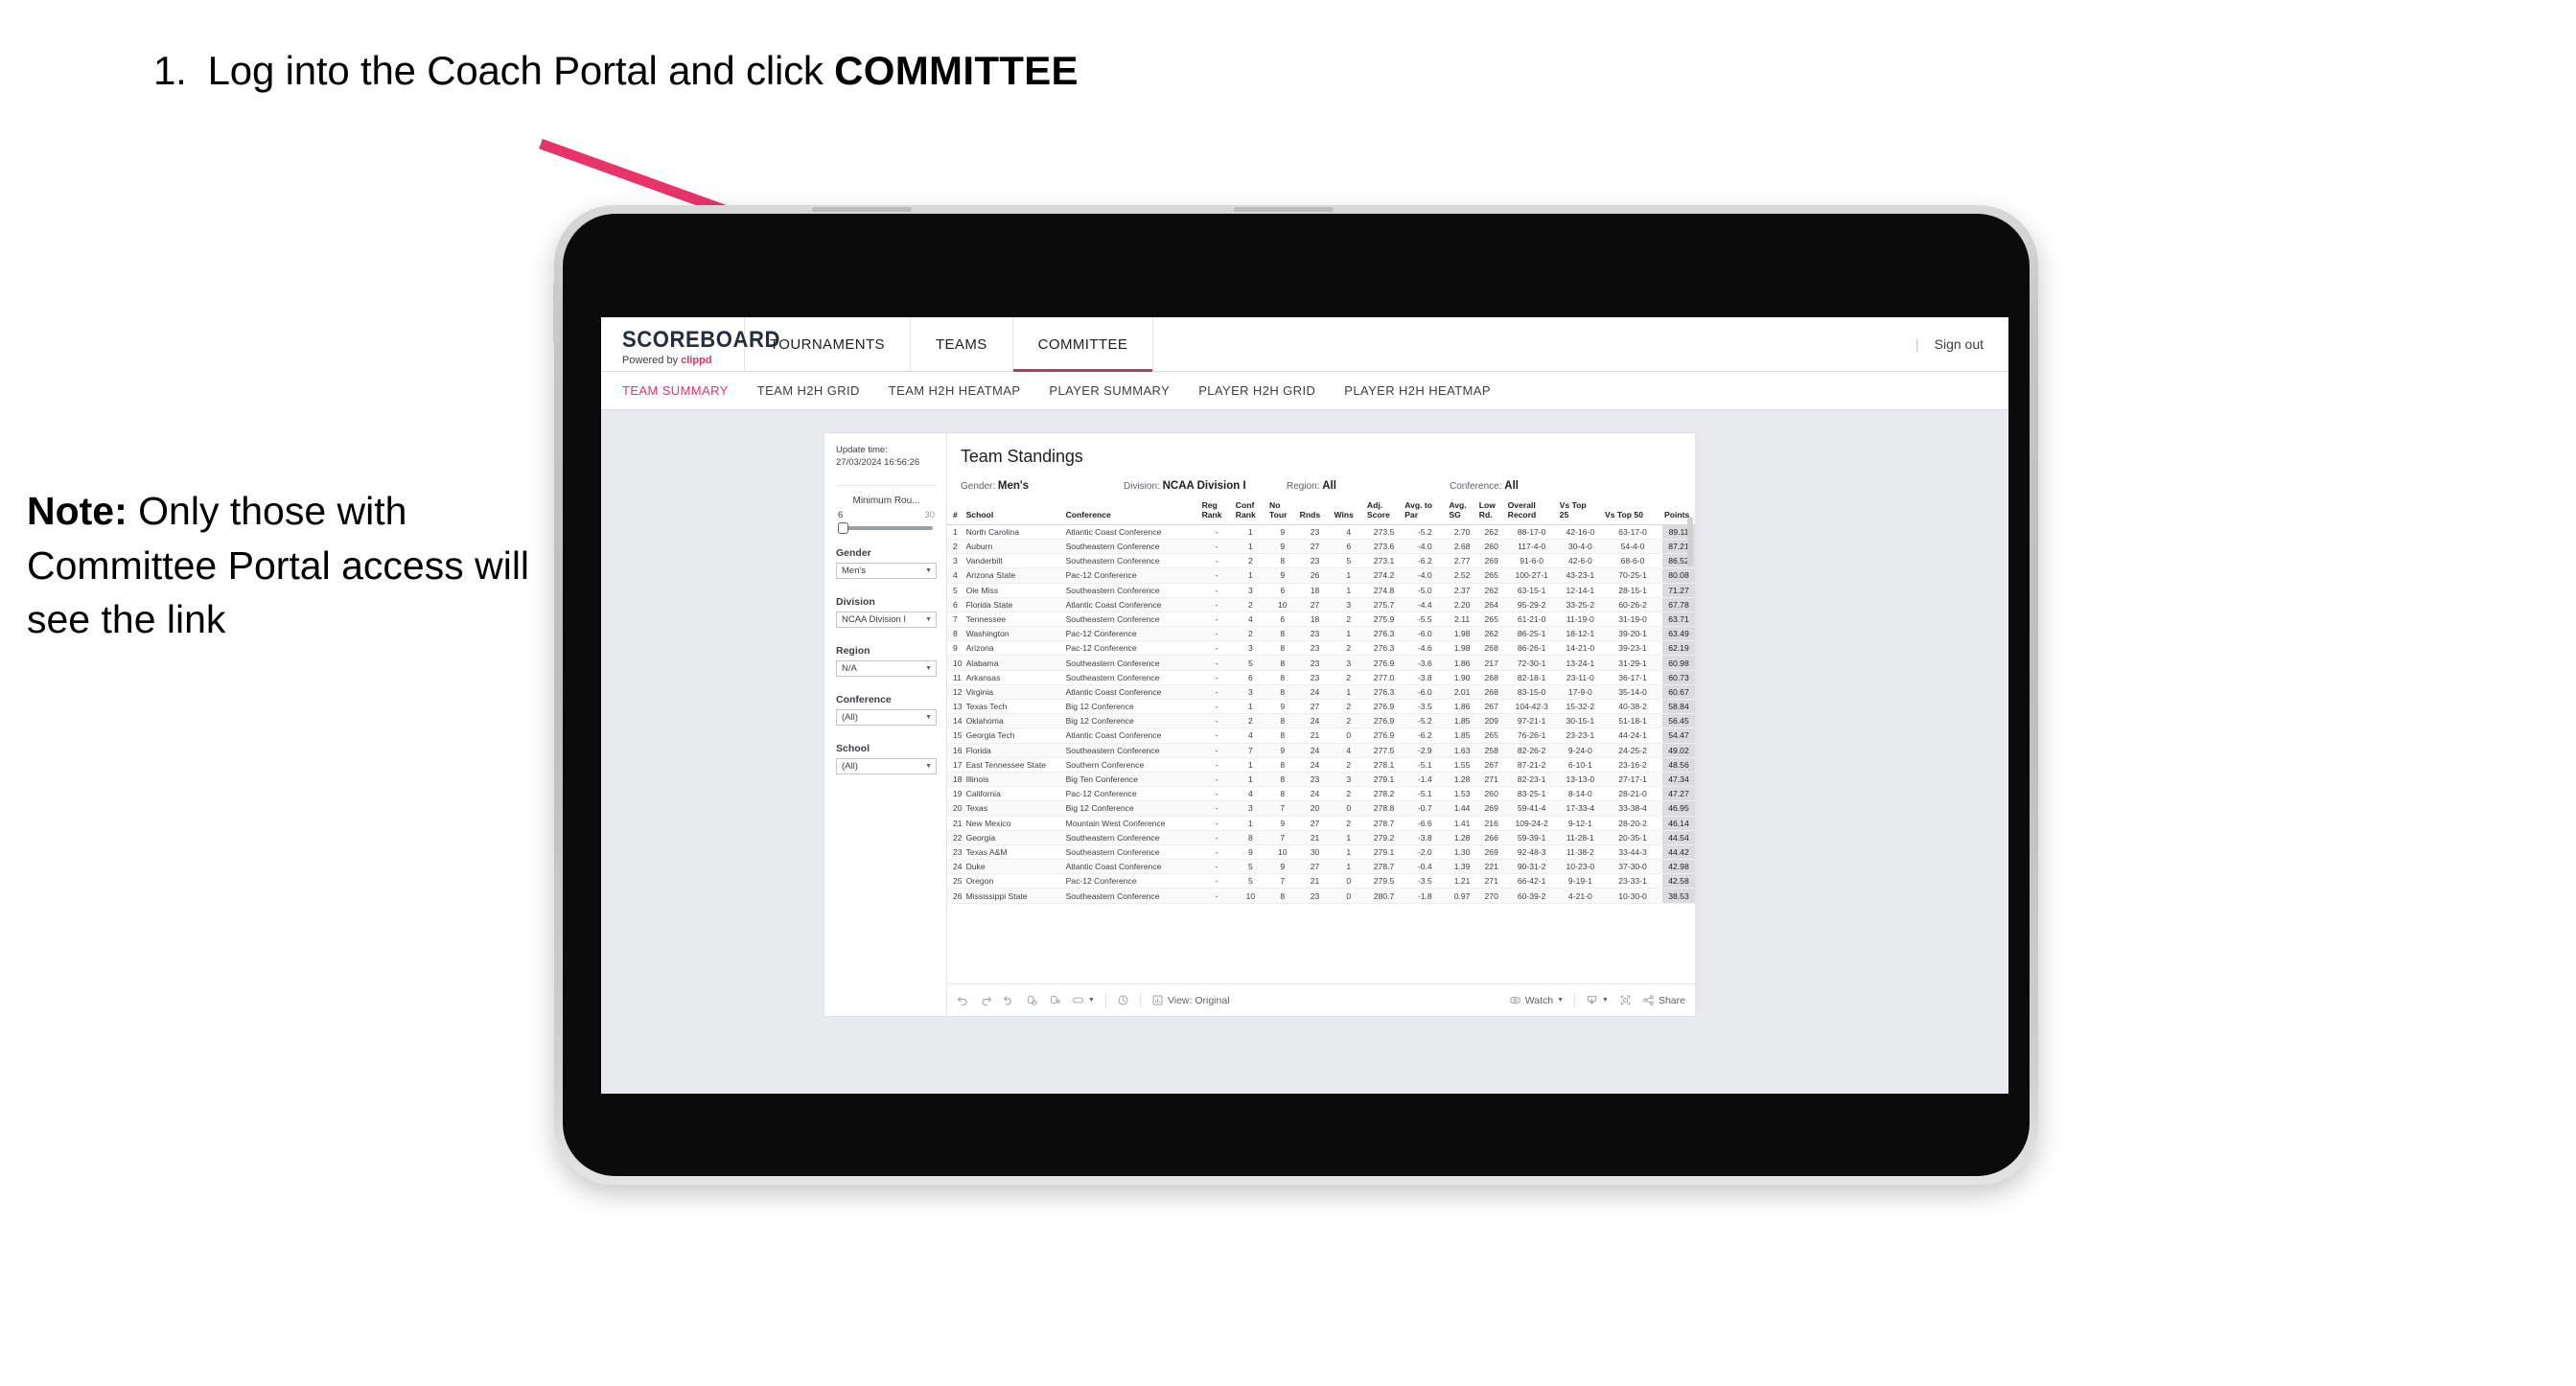 This screenshot has width=2576, height=1386. Describe the element at coordinates (1633, 513) in the screenshot. I see `col-header: Vs Top 50` at that location.